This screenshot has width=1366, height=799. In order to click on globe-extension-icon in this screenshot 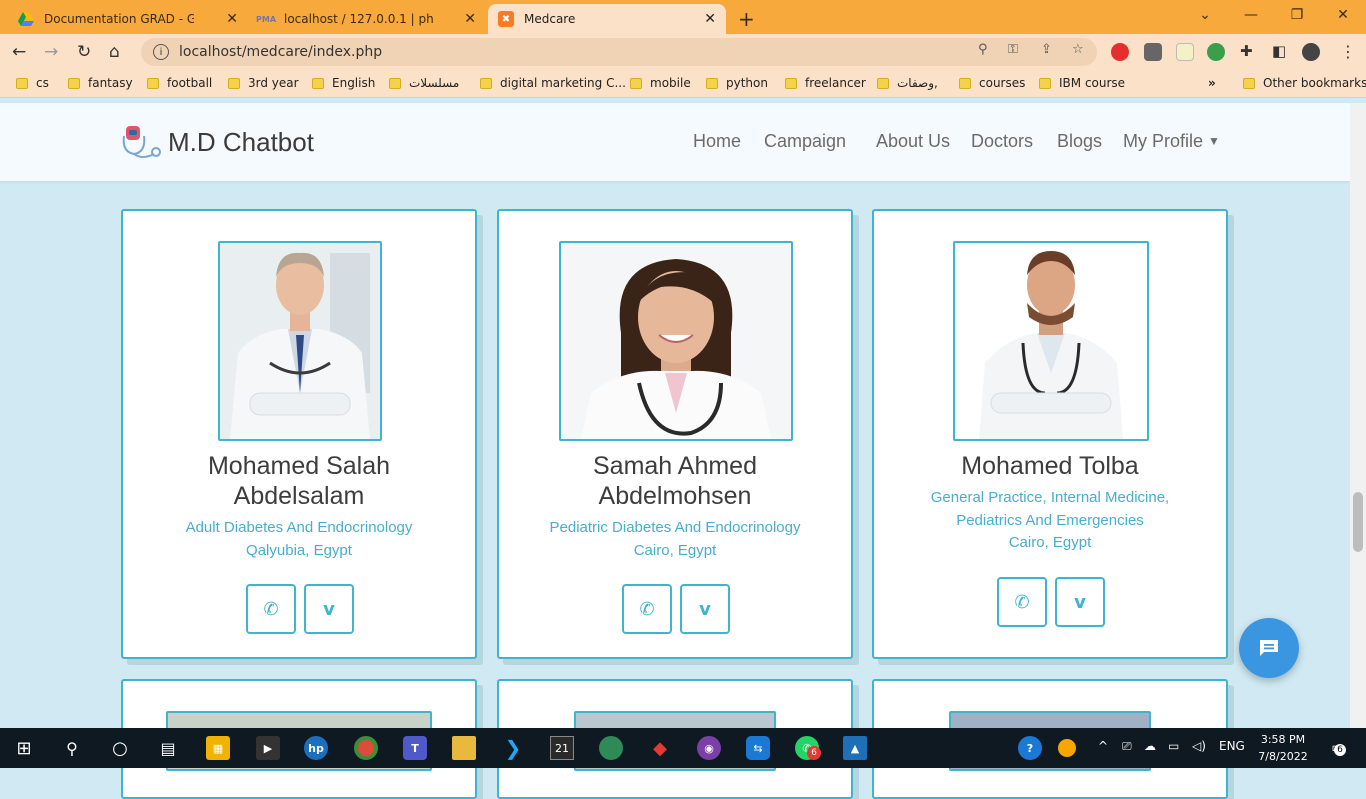, I will do `click(1216, 52)`.